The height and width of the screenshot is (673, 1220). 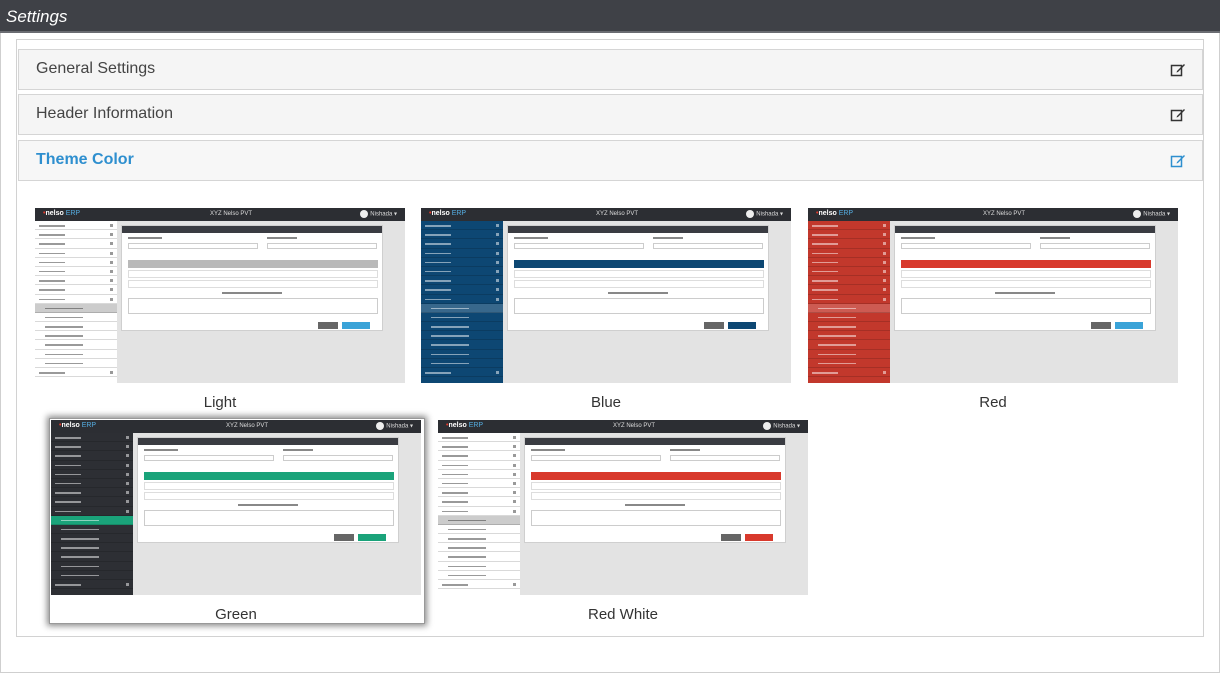 I want to click on preview-form-card, so click(x=268, y=490).